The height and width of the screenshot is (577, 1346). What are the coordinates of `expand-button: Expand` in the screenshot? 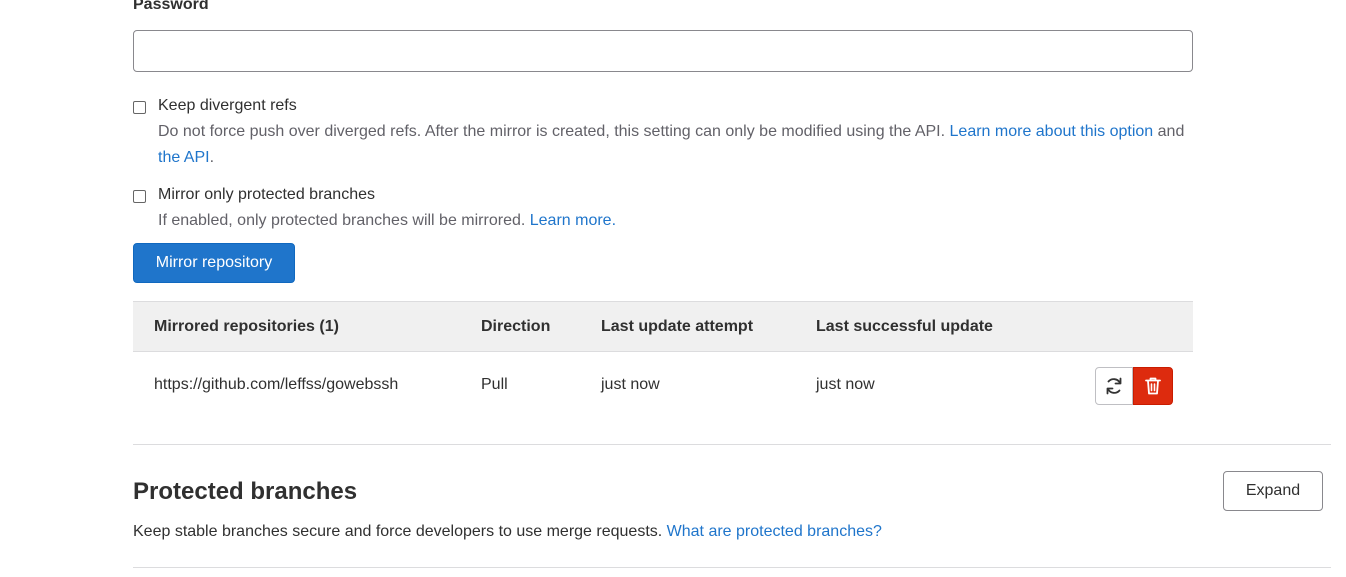 It's located at (1273, 491).